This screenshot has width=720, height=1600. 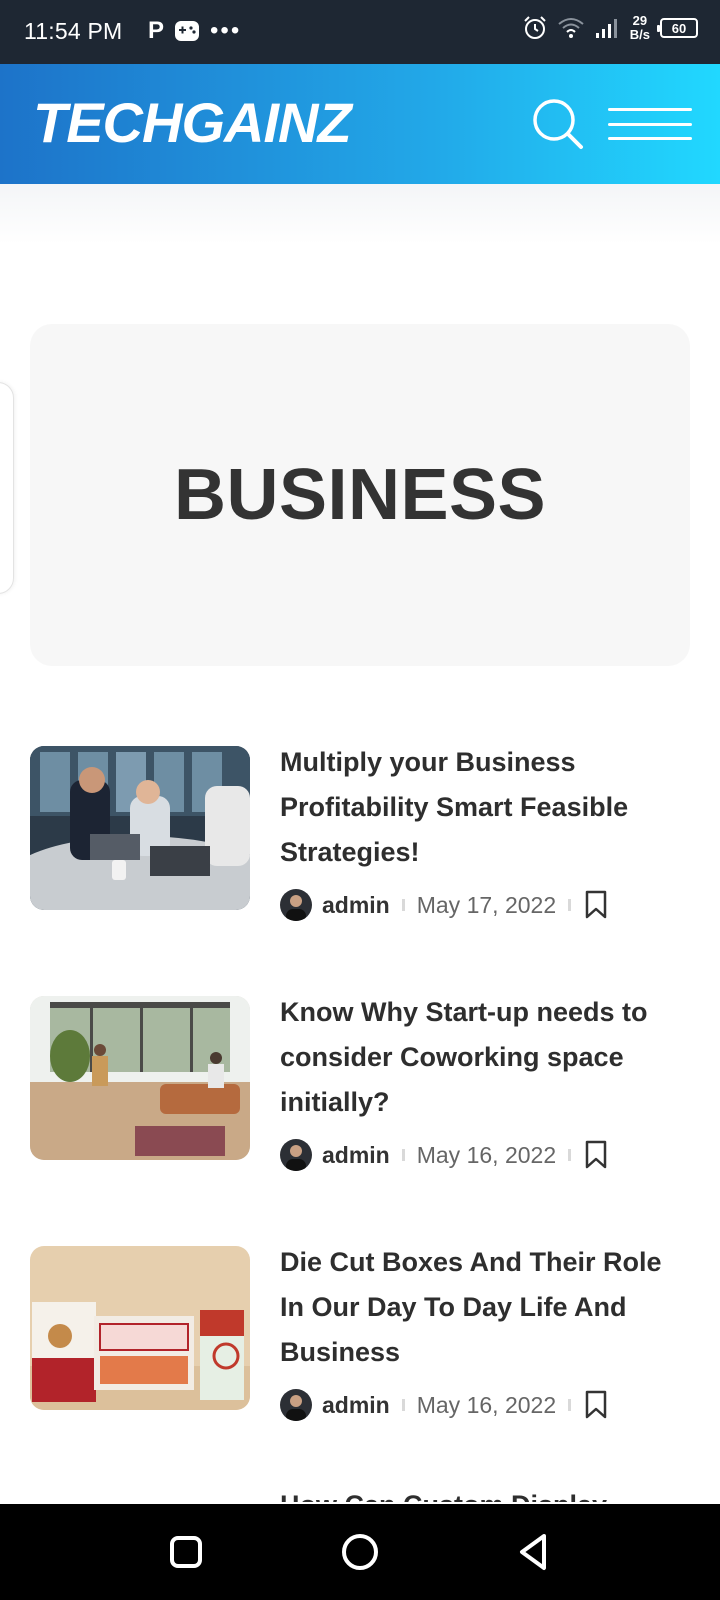 I want to click on wifi-icon, so click(x=571, y=28).